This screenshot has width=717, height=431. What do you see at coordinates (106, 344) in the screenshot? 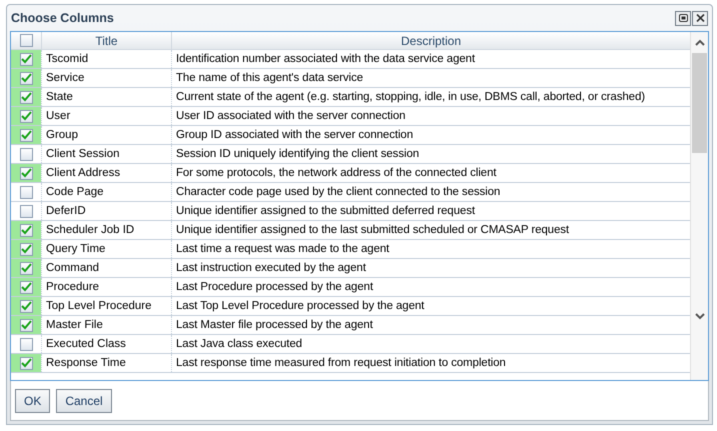
I see `title-cell: Executed Class` at bounding box center [106, 344].